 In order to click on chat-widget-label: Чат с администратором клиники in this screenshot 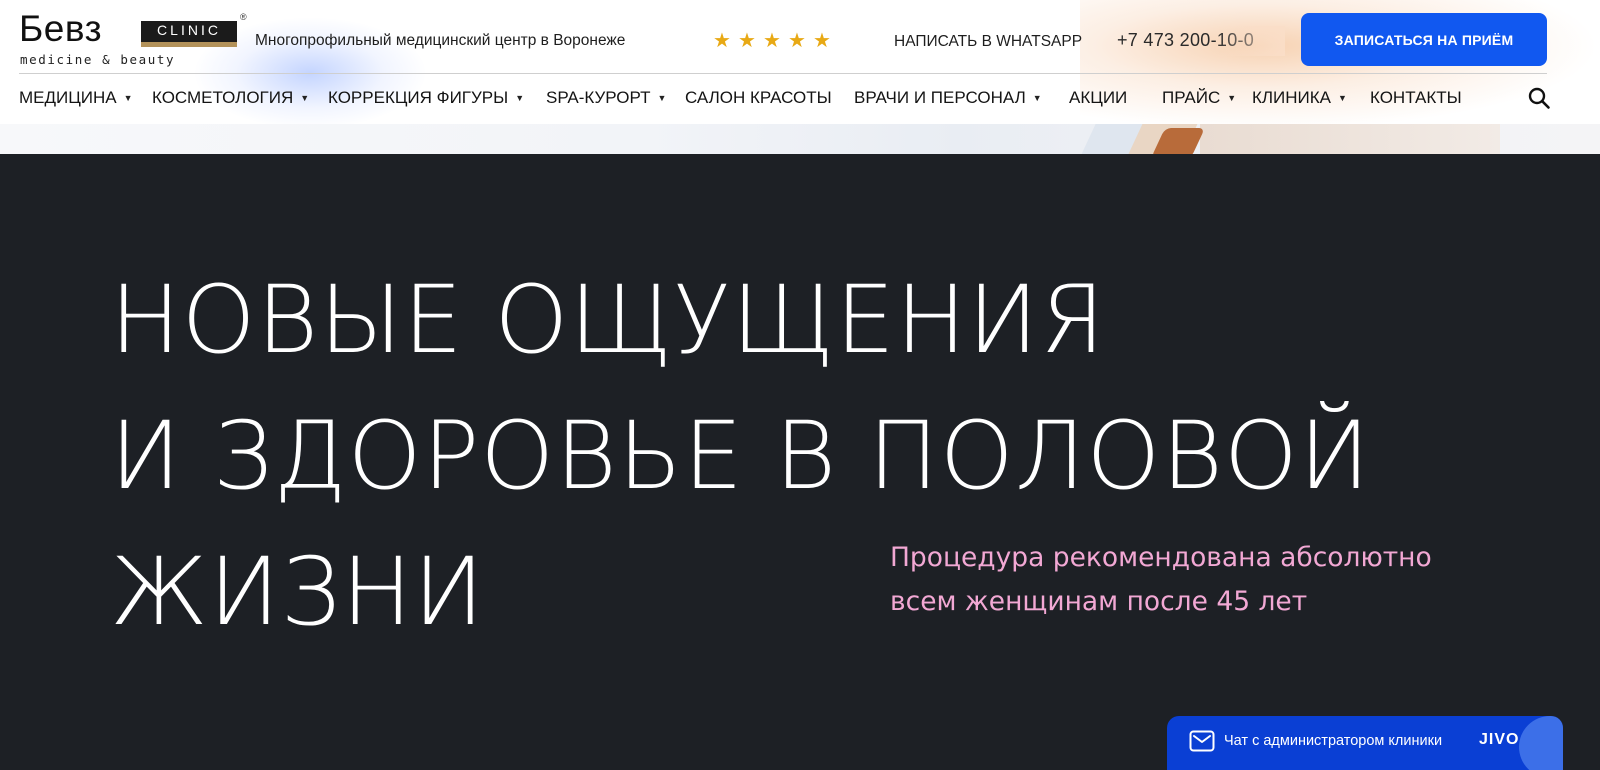, I will do `click(1333, 741)`.